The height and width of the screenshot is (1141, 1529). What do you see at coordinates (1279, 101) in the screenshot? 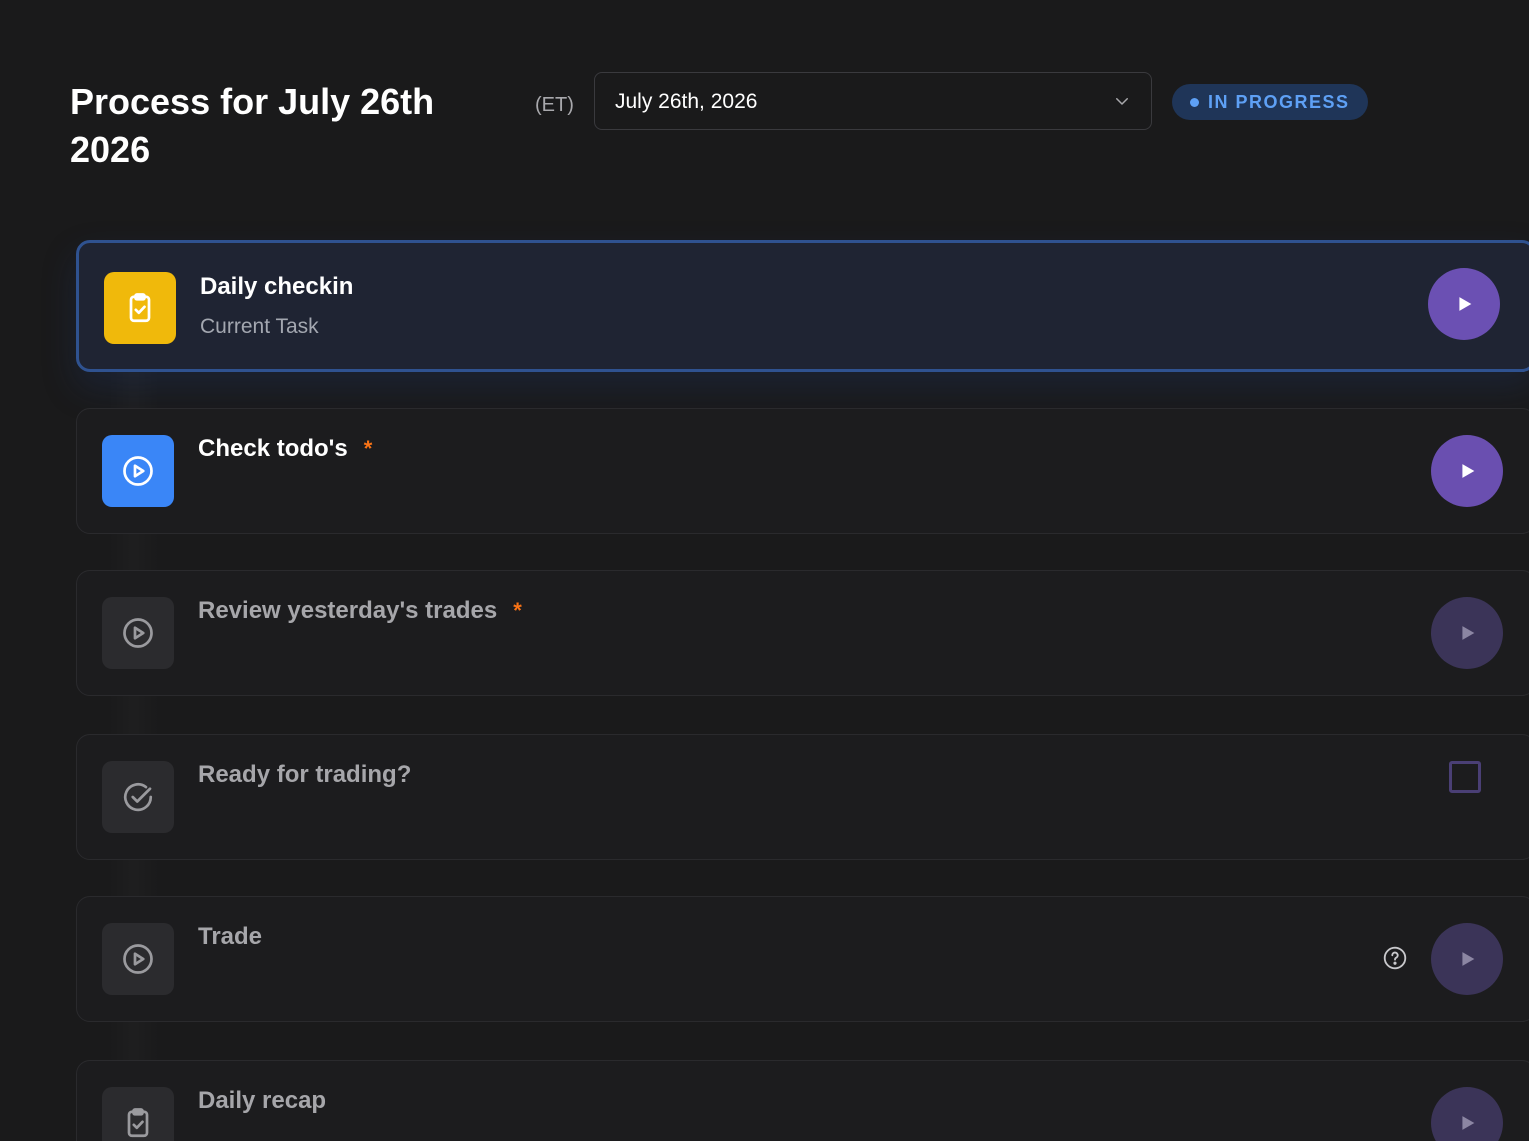
I see `status-text: IN PROGRESS` at bounding box center [1279, 101].